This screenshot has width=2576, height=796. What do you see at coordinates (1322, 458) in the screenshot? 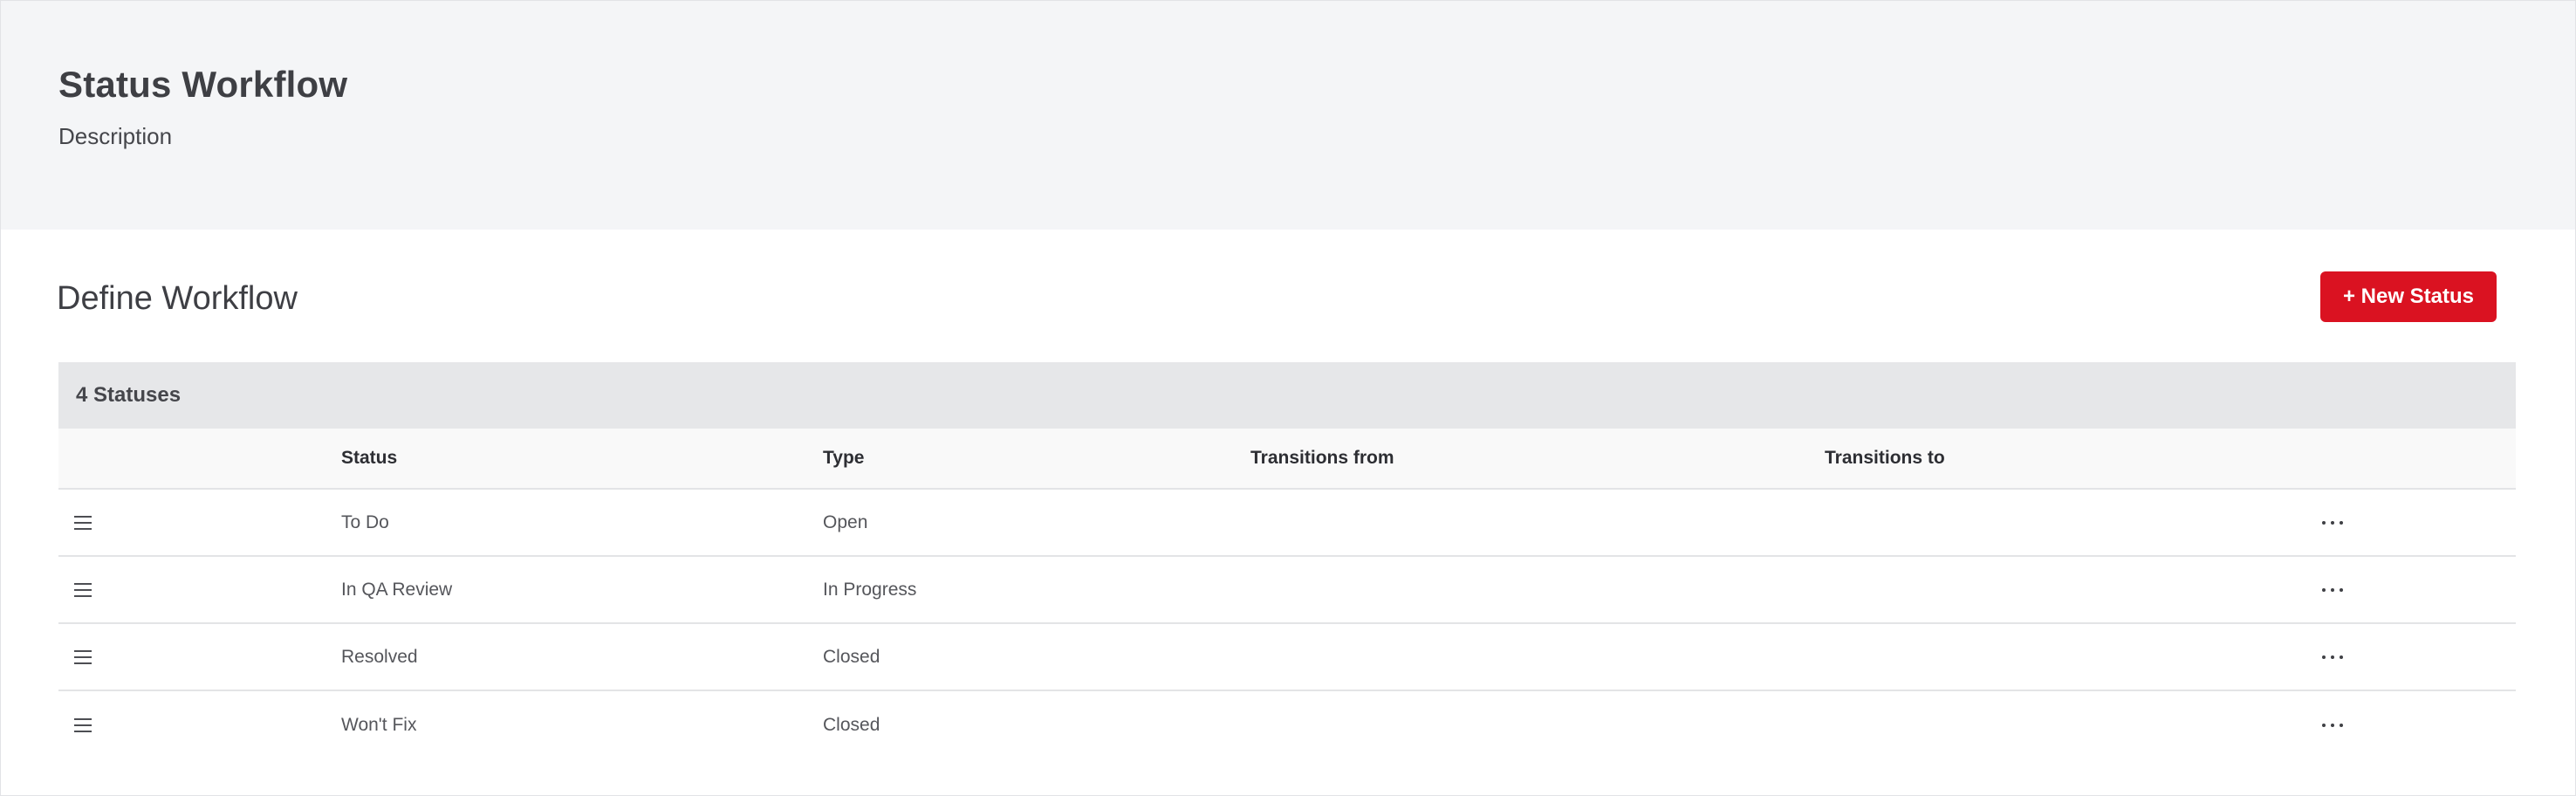
I see `column-header-transitions-from: Transitions from` at bounding box center [1322, 458].